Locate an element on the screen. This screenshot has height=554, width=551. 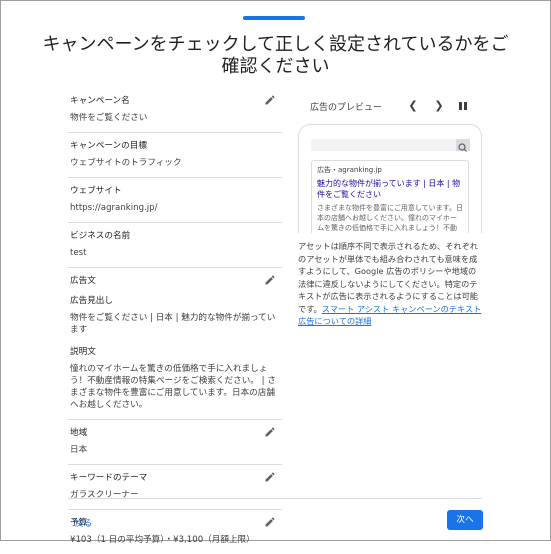
section-location: 地域 日本 is located at coordinates (175, 442).